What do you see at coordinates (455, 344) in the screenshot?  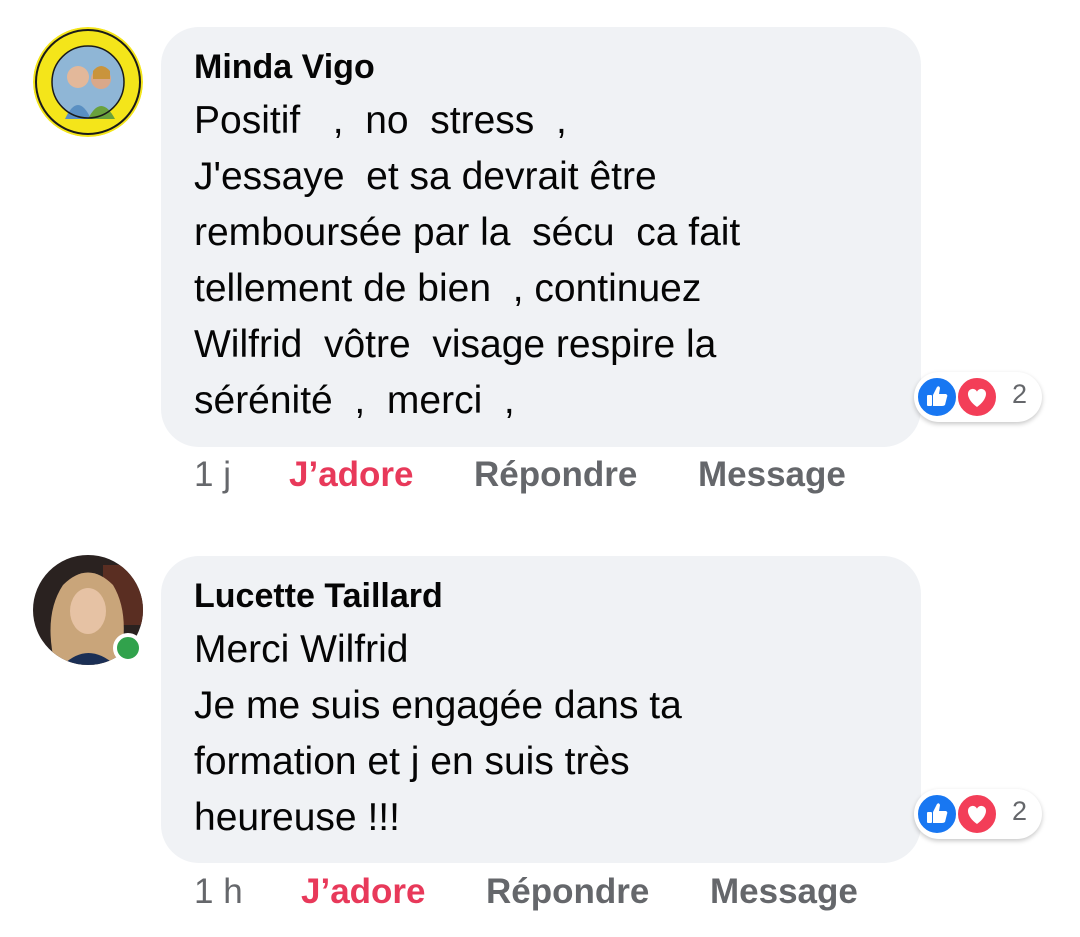 I see `comment-line: Wilfrid vôtre visage respire la` at bounding box center [455, 344].